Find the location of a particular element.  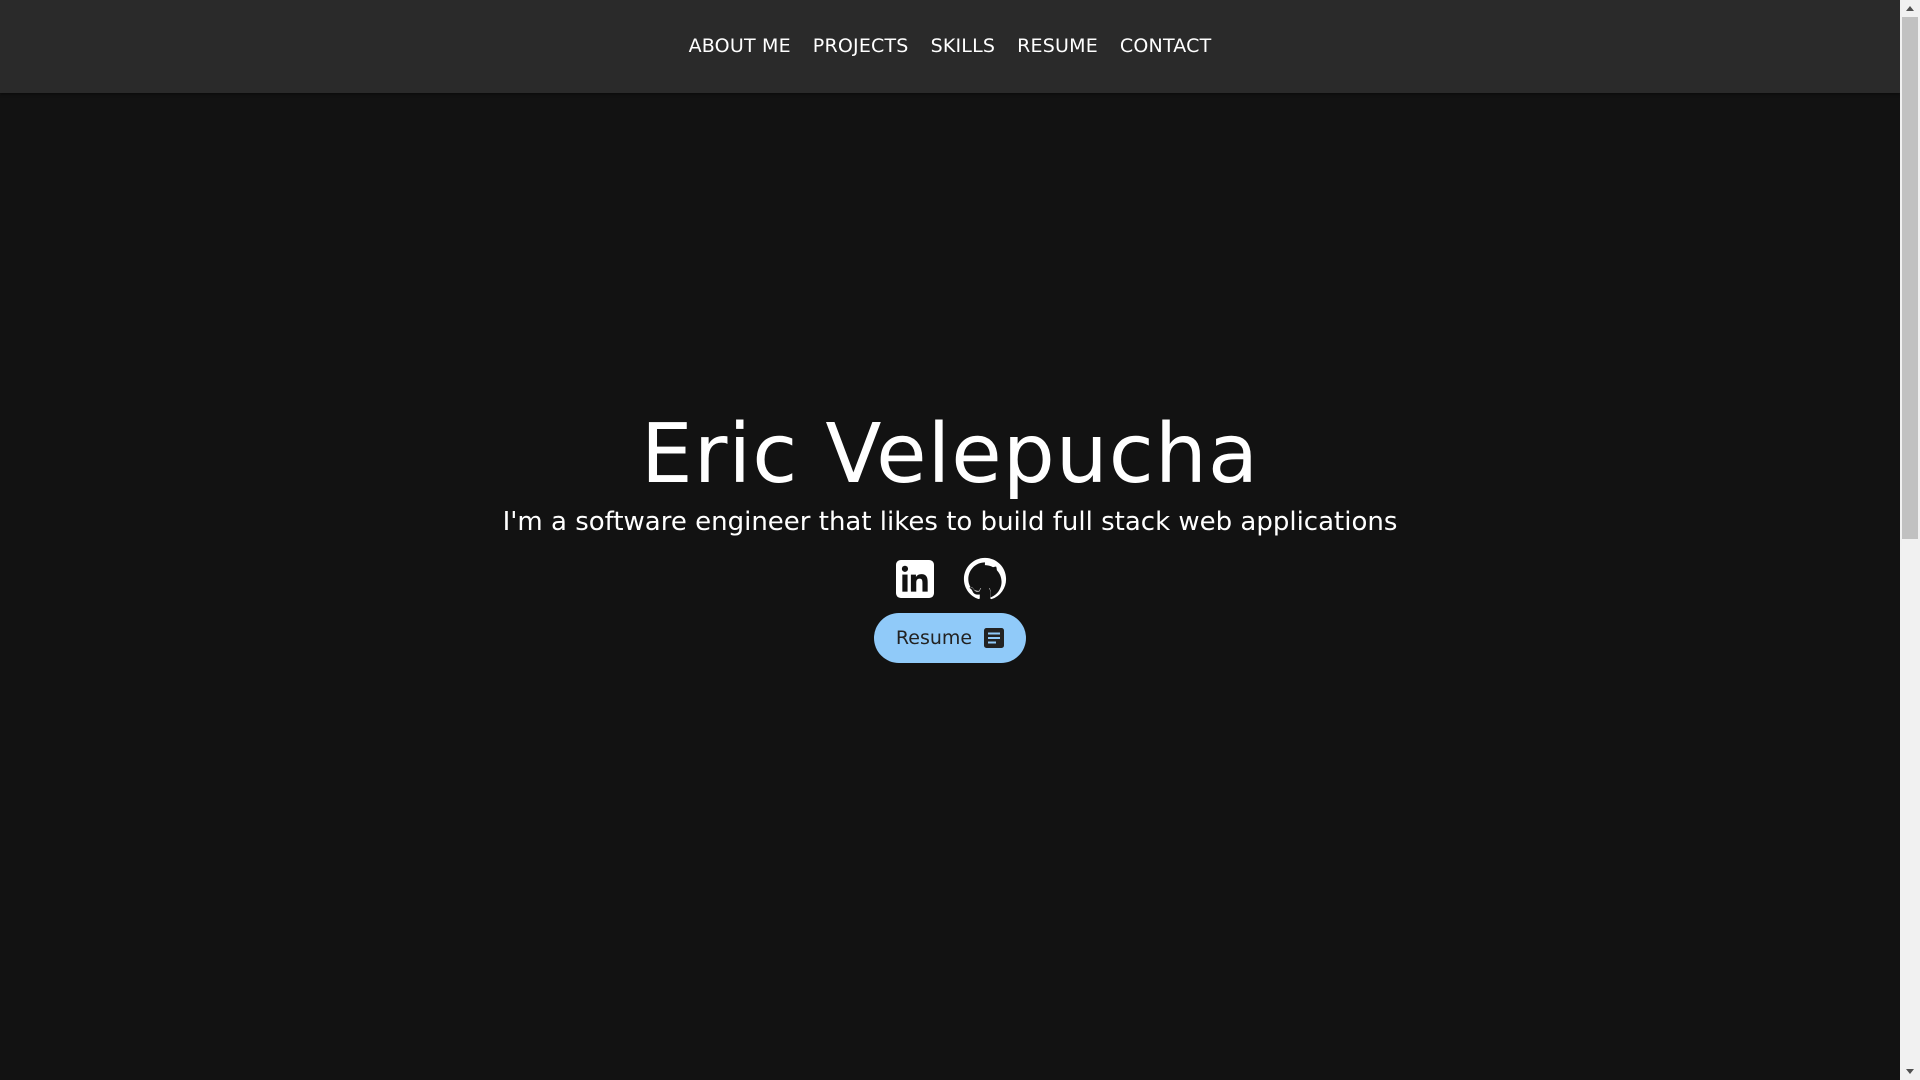

navbar: ABOUT ME PROJECTS SKILLS RESUME CONTACT is located at coordinates (950, 46).